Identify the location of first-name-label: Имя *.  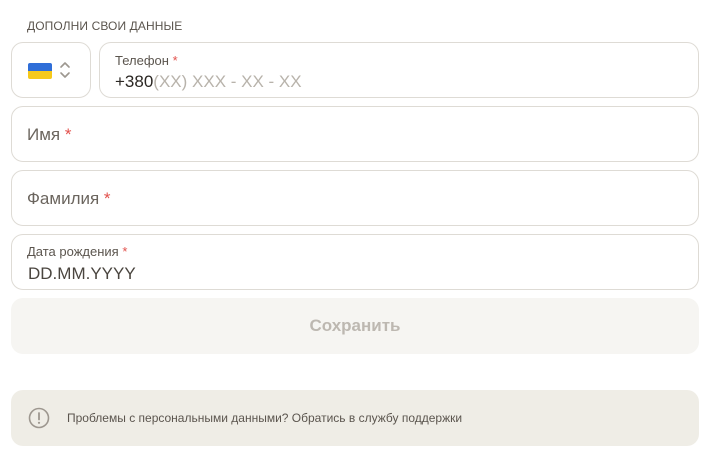
(49, 134).